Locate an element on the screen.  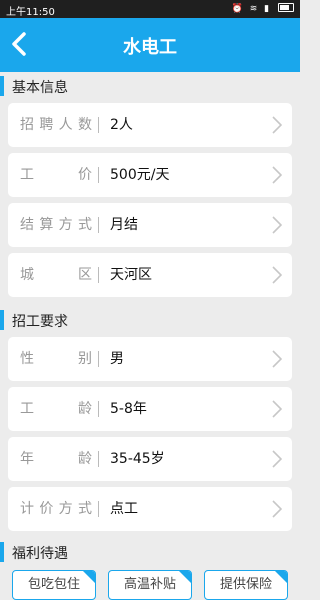
row-key: 性别 is located at coordinates (56, 359).